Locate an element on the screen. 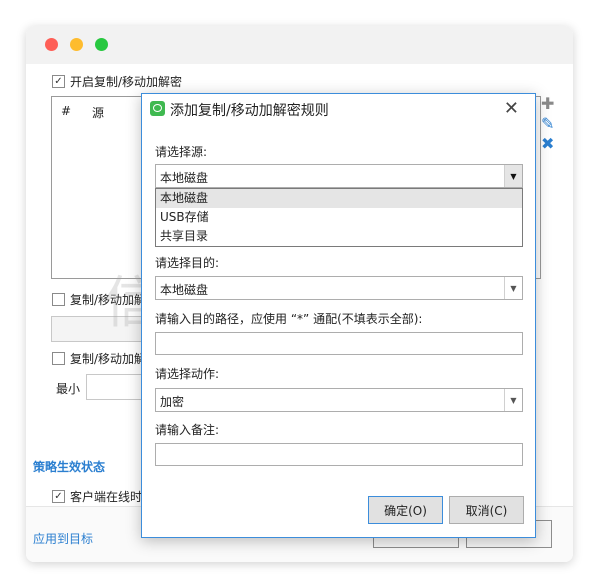  ok-button: 确定(O) is located at coordinates (405, 510).